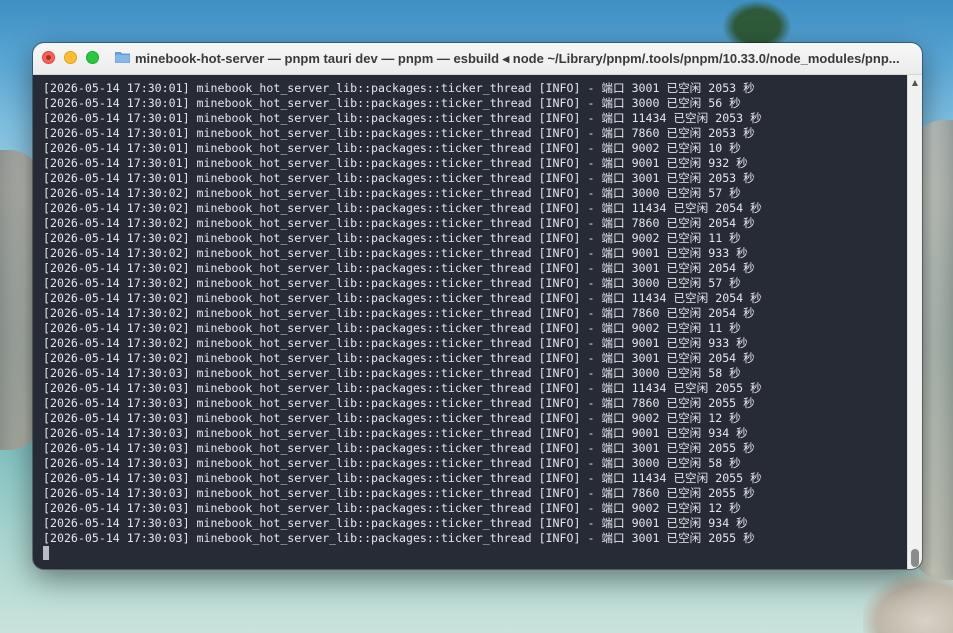 The height and width of the screenshot is (633, 953). What do you see at coordinates (757, 22) in the screenshot?
I see `desktop-tree` at bounding box center [757, 22].